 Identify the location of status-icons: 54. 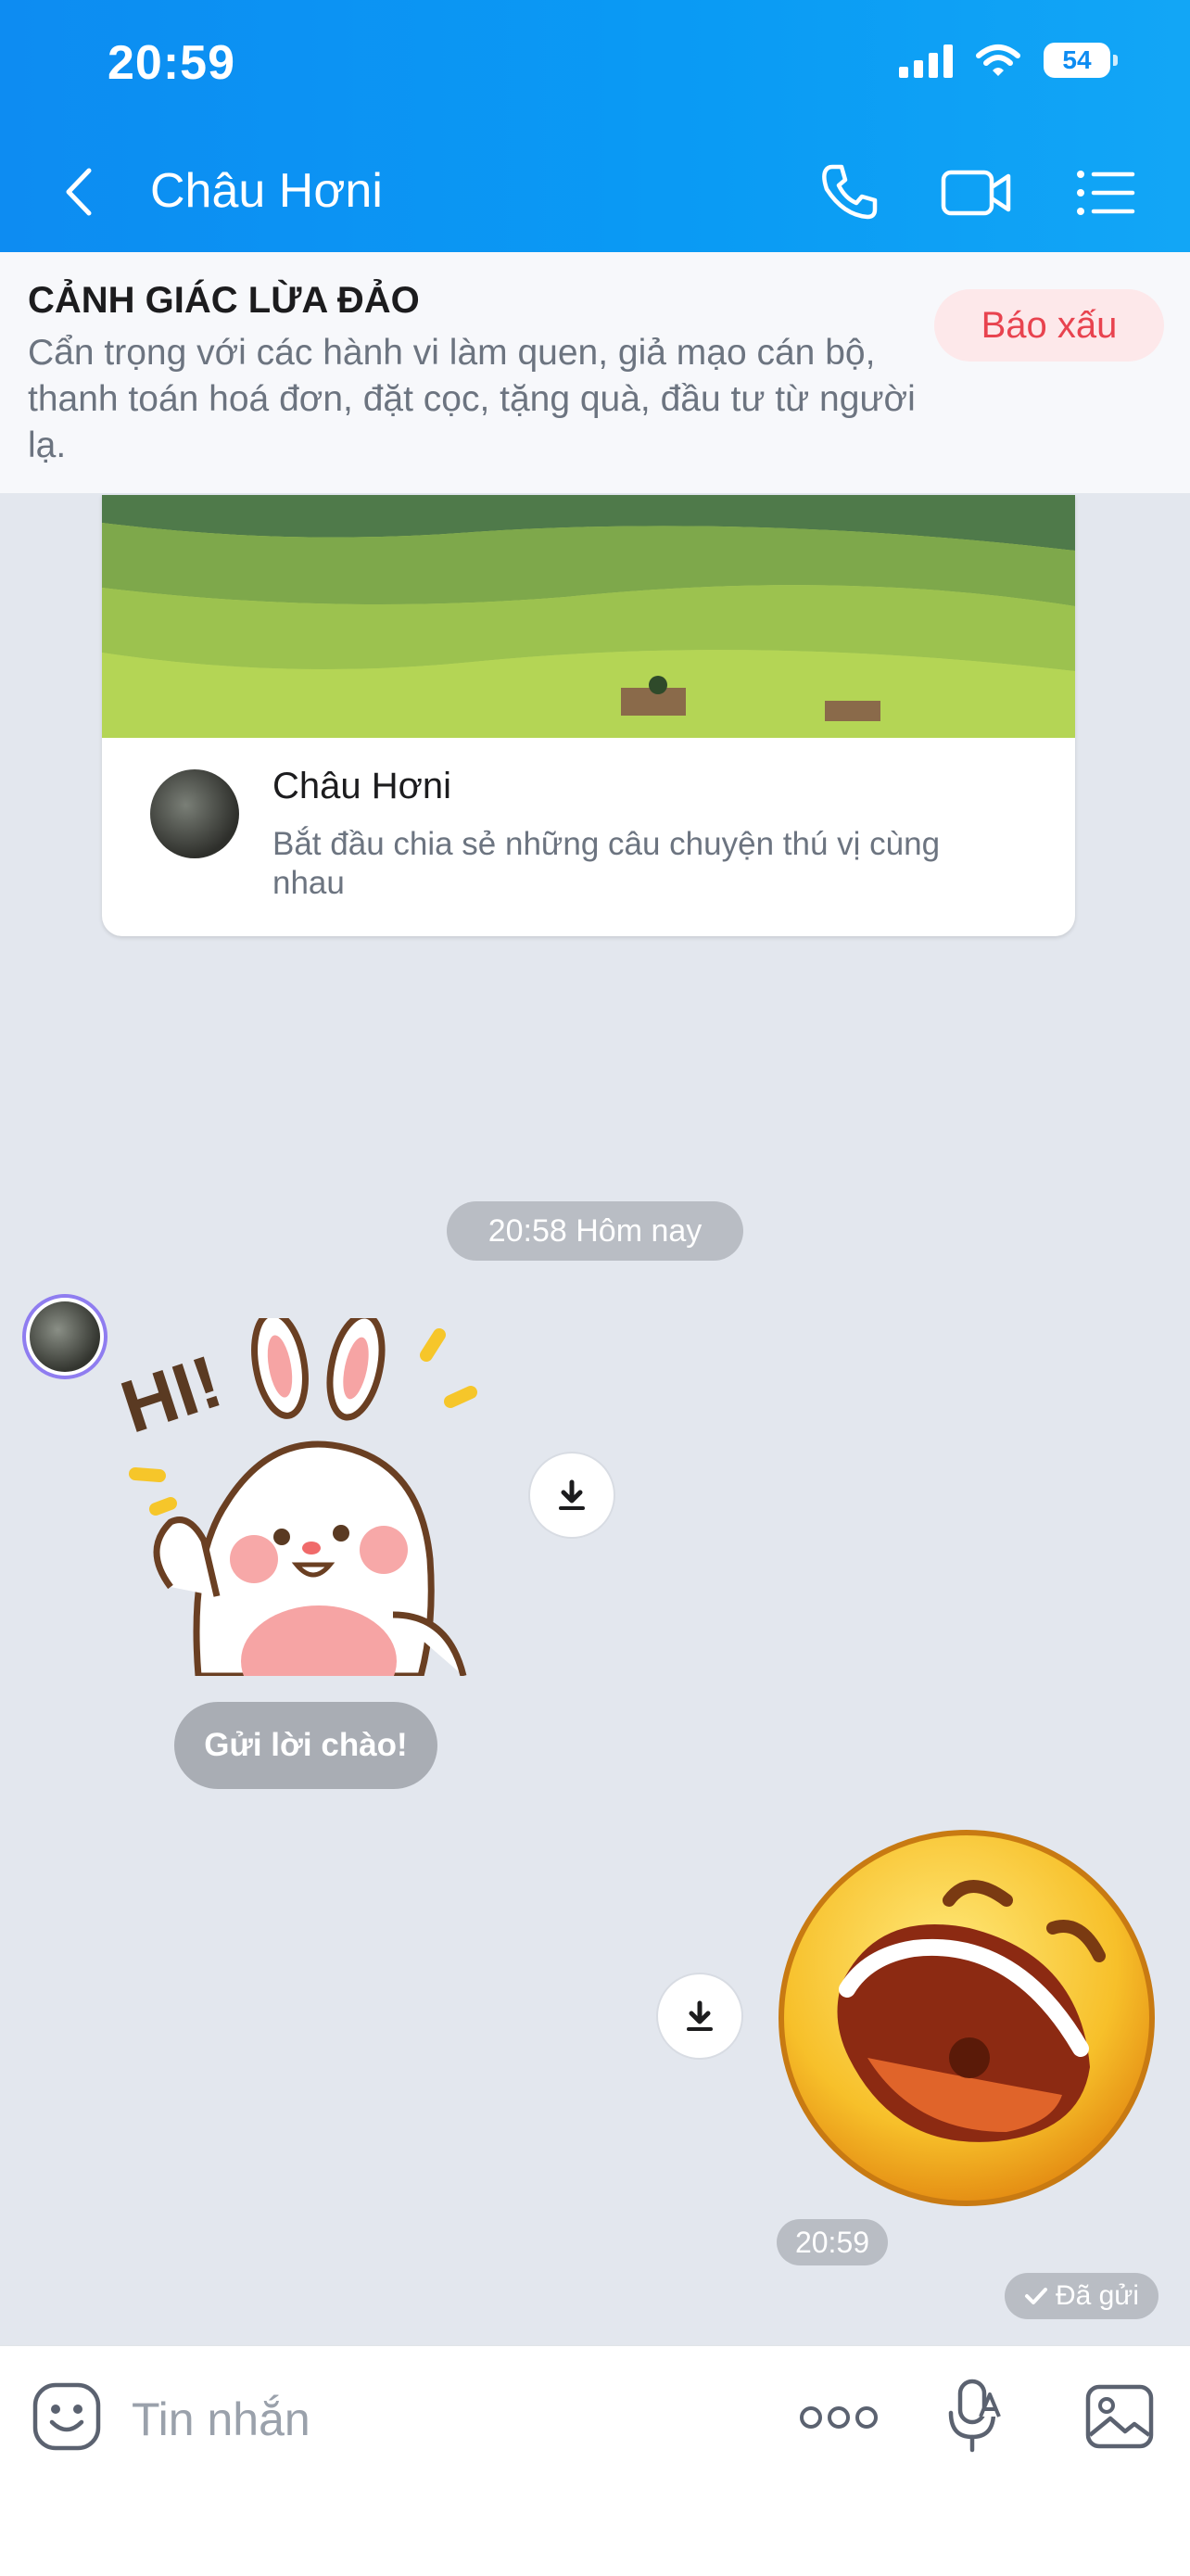
(1008, 61).